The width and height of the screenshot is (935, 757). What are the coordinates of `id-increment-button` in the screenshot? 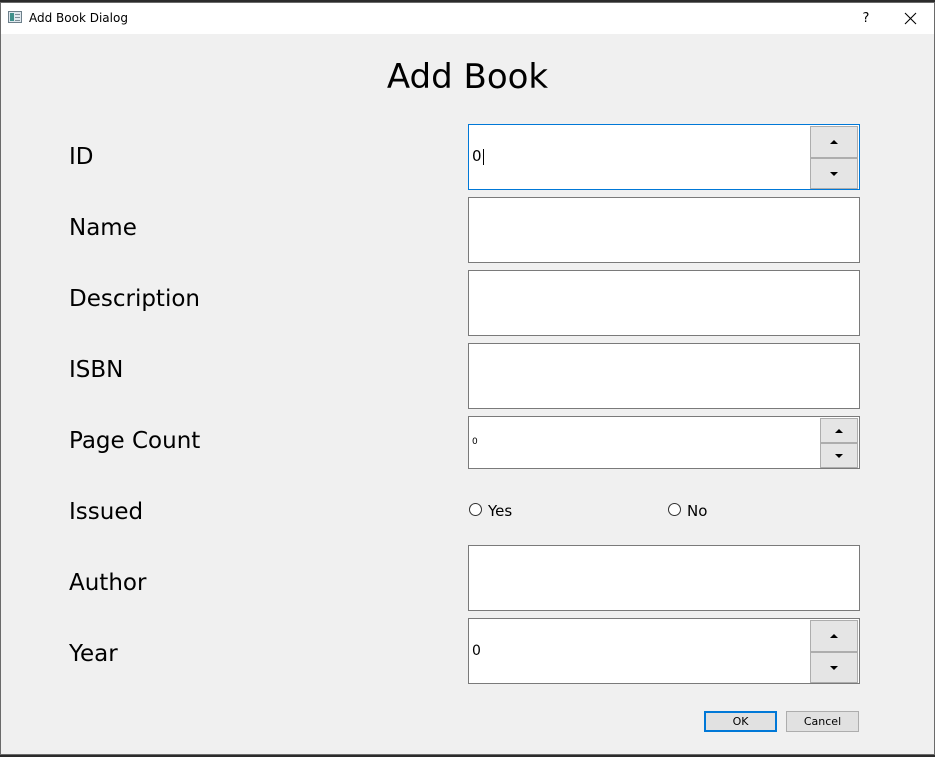 It's located at (834, 142).